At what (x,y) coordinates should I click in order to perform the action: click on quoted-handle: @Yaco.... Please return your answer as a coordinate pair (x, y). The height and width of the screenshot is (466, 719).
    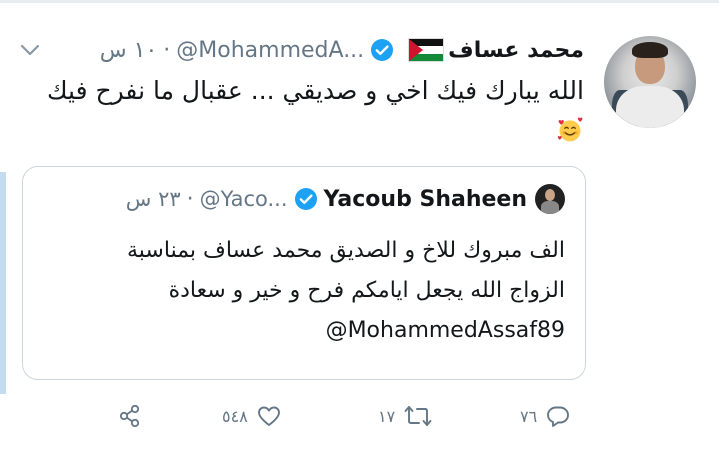
    Looking at the image, I should click on (243, 199).